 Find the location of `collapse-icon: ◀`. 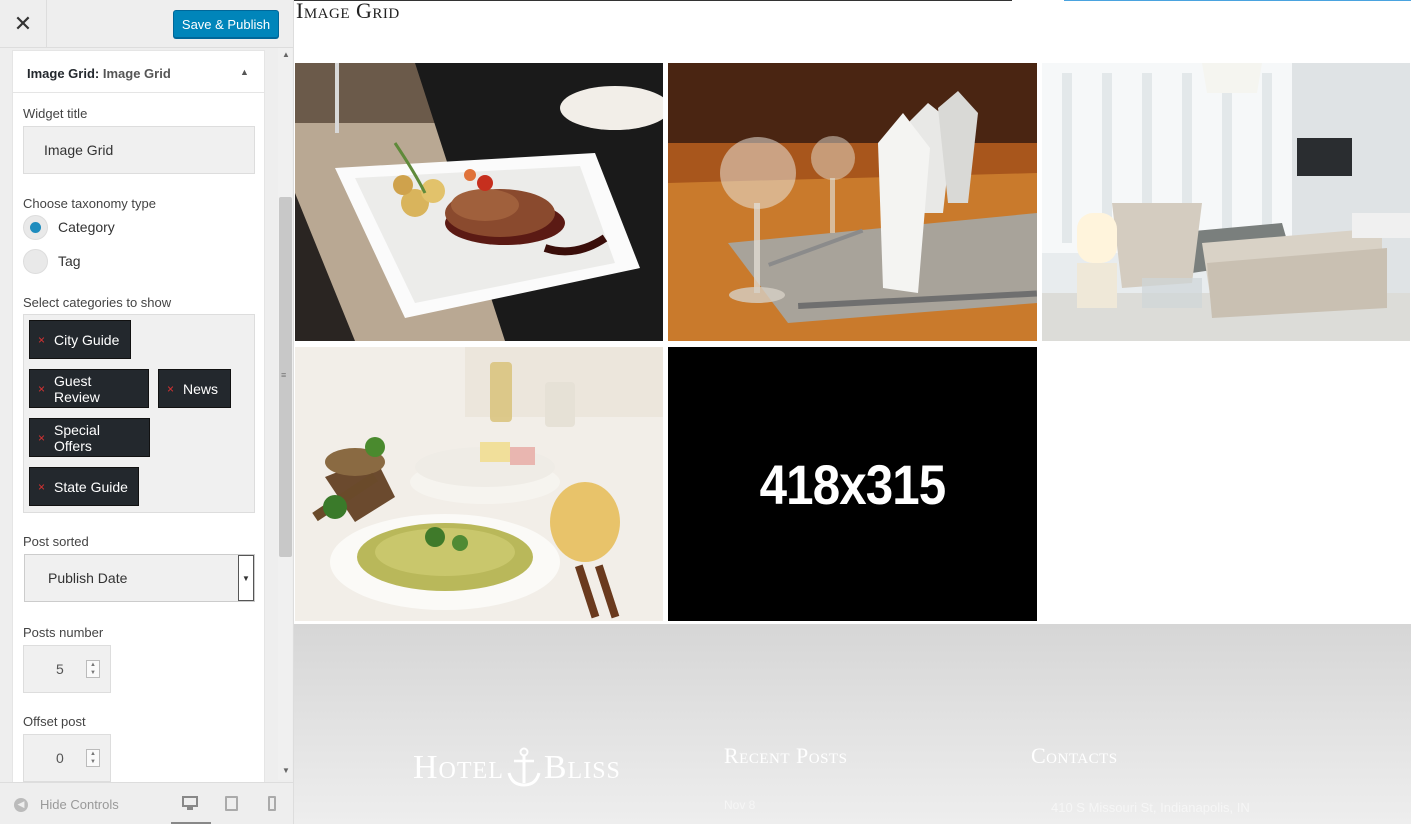

collapse-icon: ◀ is located at coordinates (21, 804).